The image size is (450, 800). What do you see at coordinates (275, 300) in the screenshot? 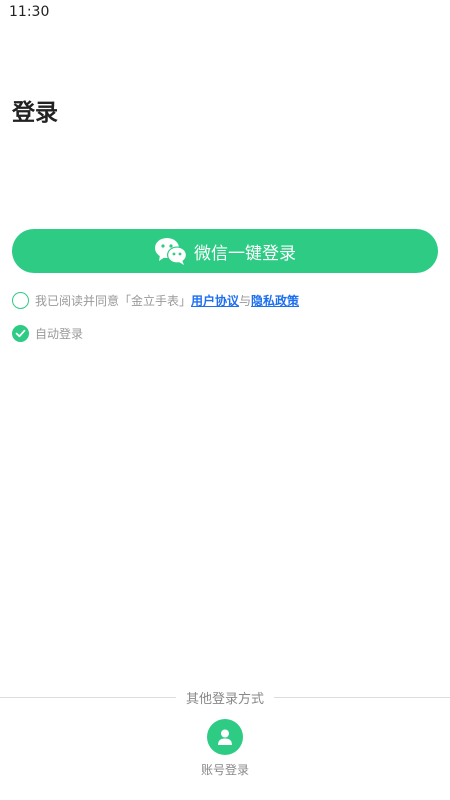
I see `privacy-policy-link: 隐私政策` at bounding box center [275, 300].